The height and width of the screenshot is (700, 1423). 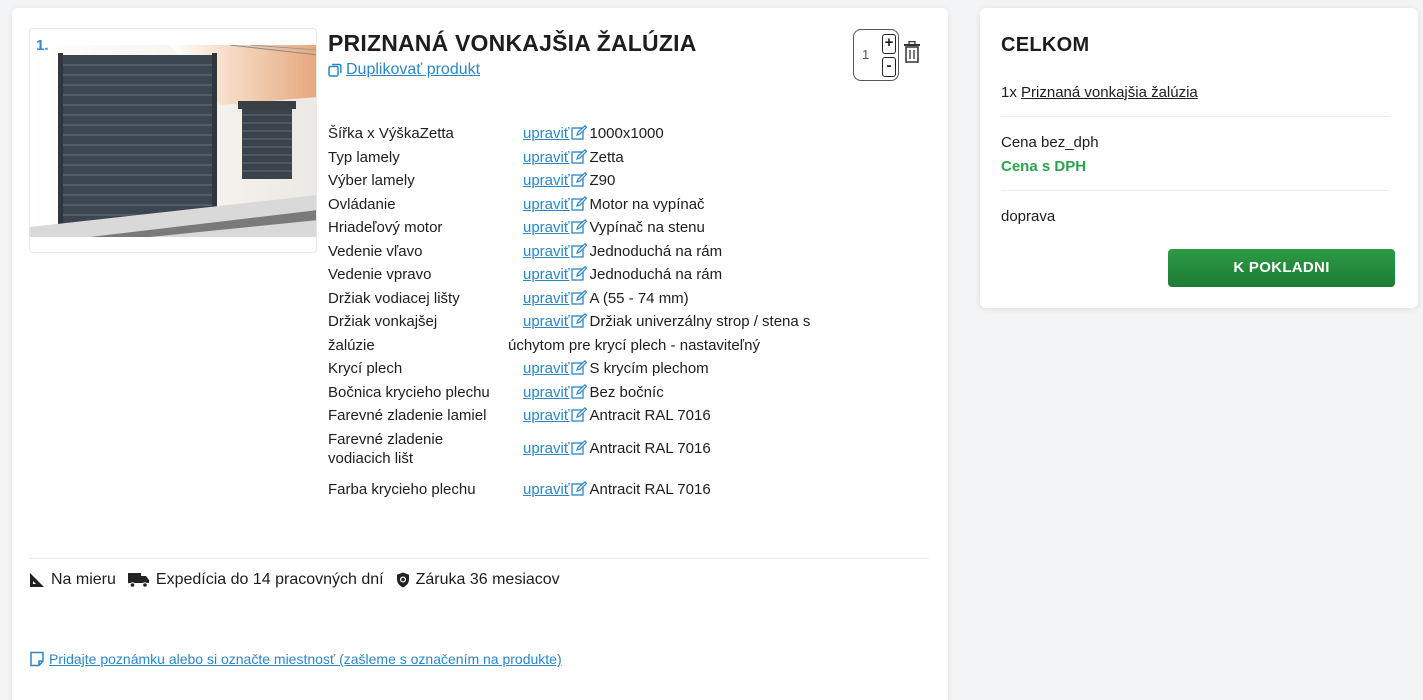 I want to click on note-icon, so click(x=37, y=659).